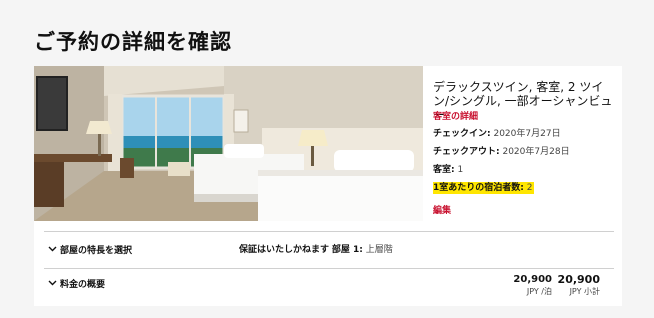 The image size is (654, 318). I want to click on guests-highlight: 1室あたりの宿泊者数: 2, so click(484, 188).